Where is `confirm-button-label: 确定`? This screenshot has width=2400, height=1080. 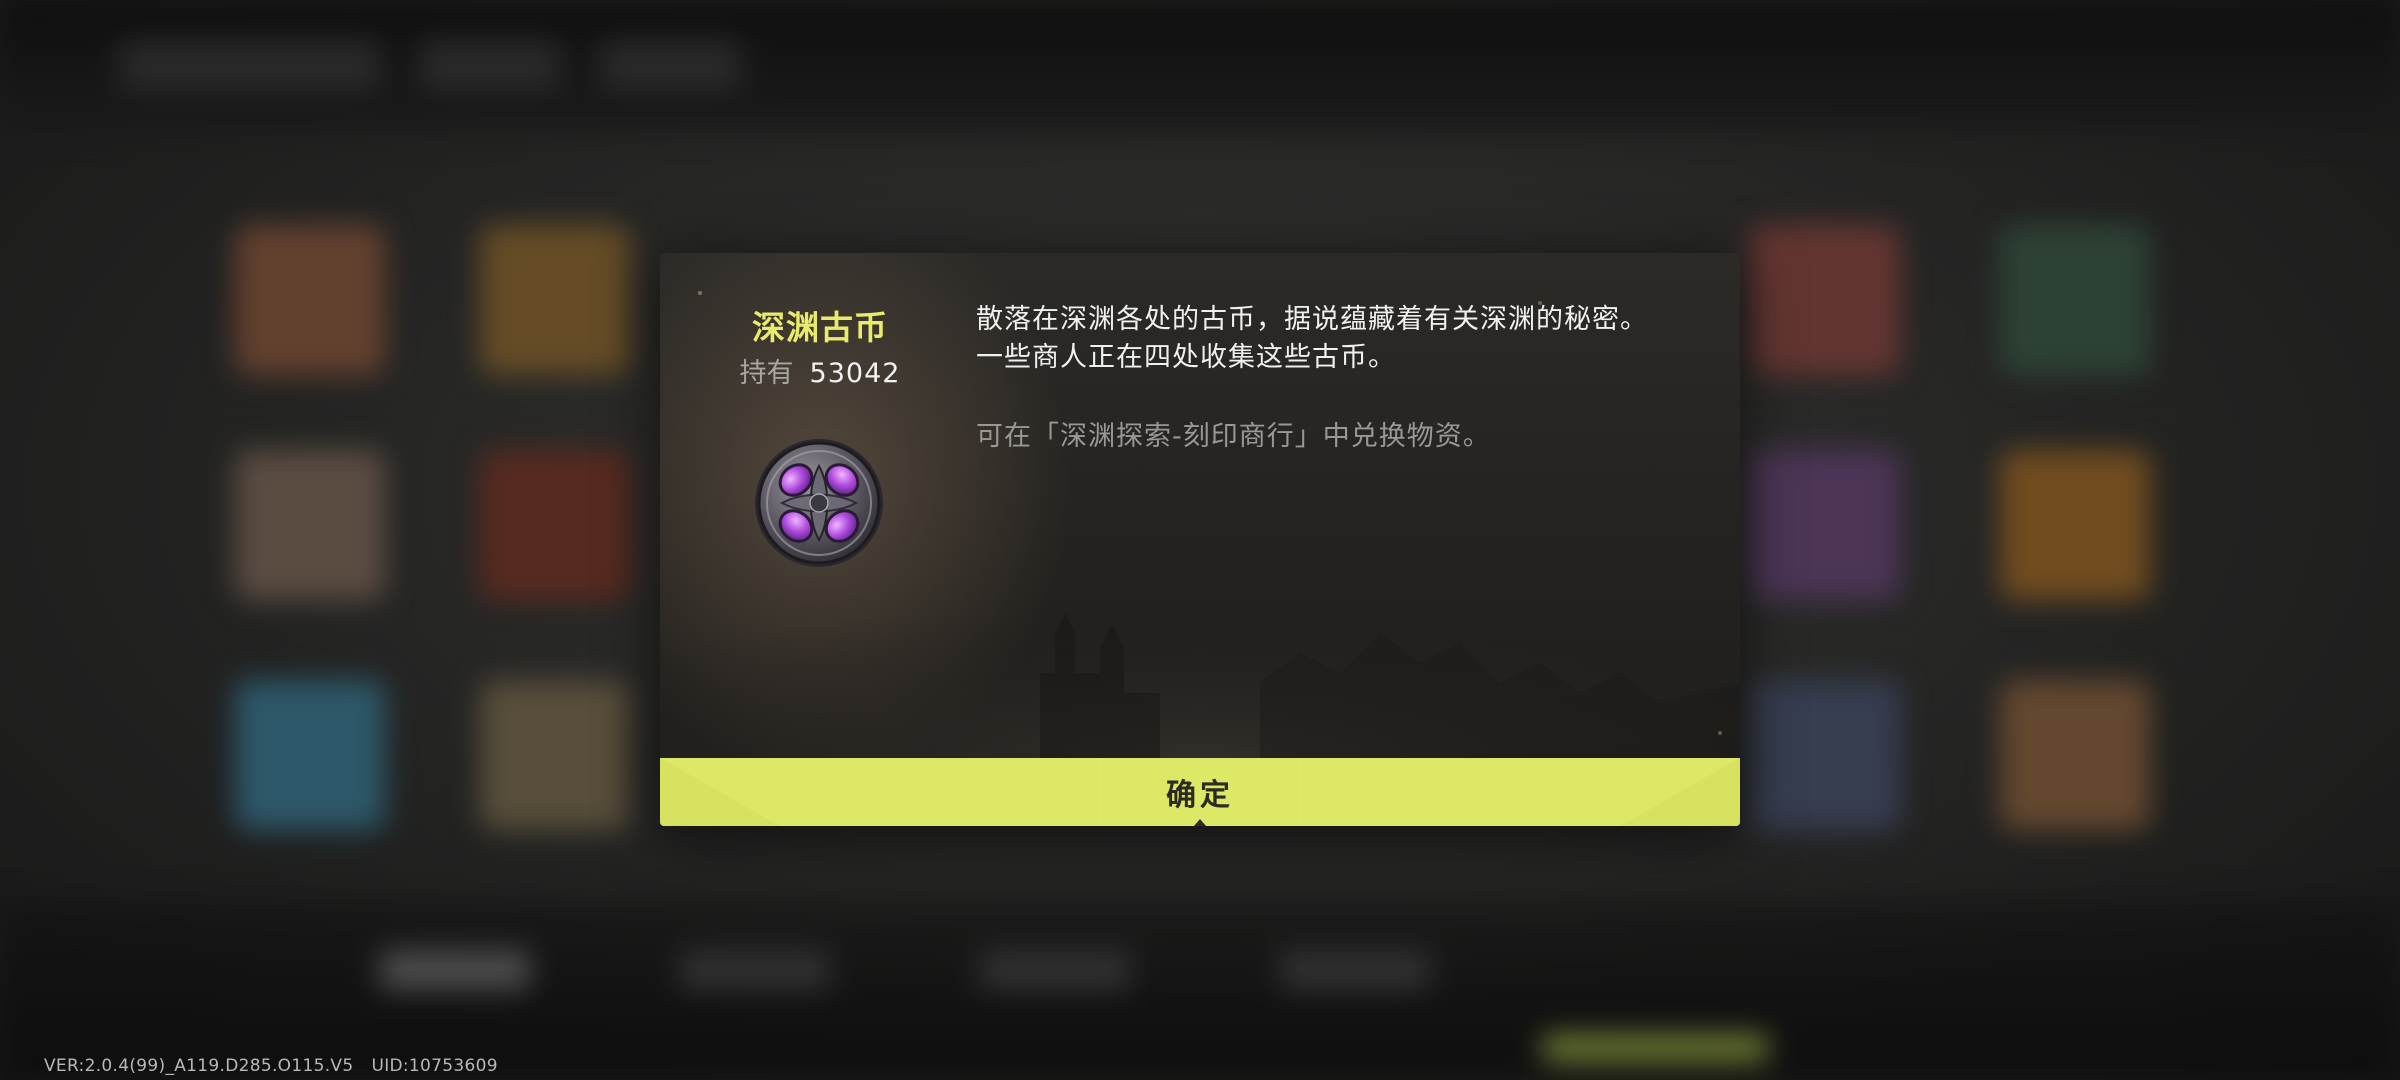
confirm-button-label: 确定 is located at coordinates (1200, 795).